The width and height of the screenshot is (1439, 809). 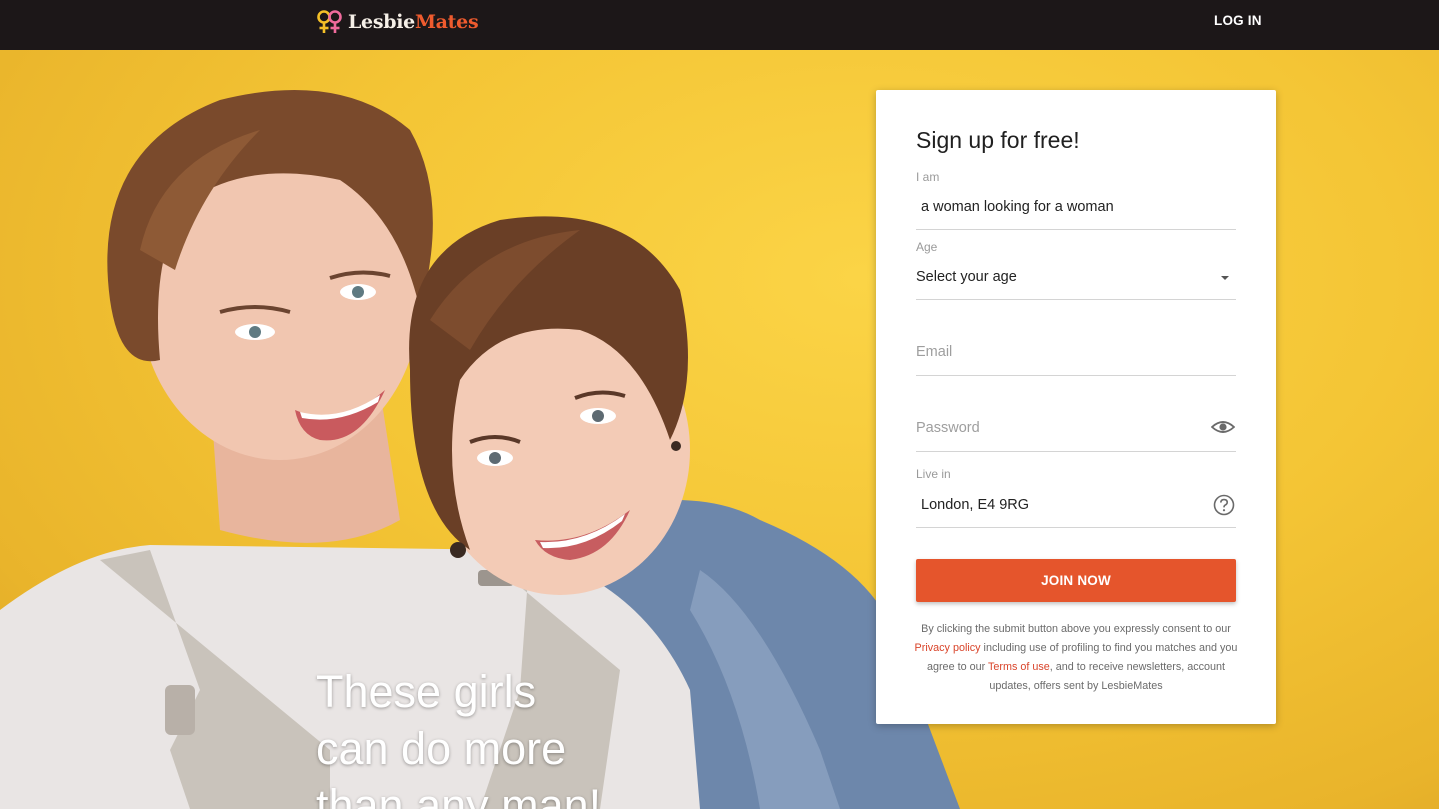 I want to click on age-value: Select your age, so click(x=966, y=277).